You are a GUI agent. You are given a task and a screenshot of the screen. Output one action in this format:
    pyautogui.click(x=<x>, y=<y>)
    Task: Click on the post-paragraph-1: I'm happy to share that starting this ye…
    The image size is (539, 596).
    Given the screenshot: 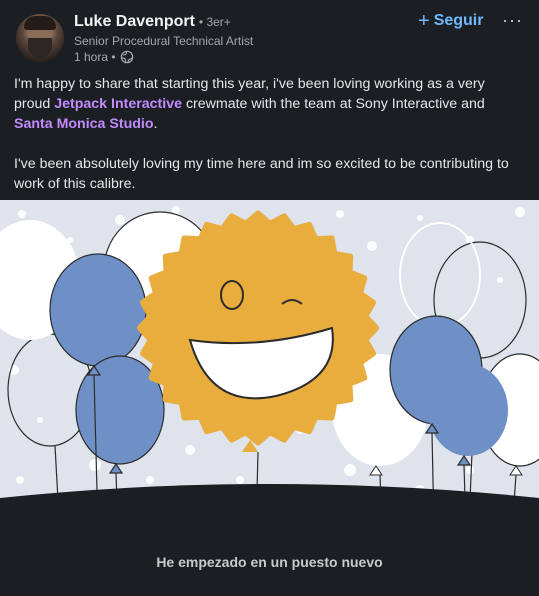 What is the action you would take?
    pyautogui.click(x=269, y=104)
    